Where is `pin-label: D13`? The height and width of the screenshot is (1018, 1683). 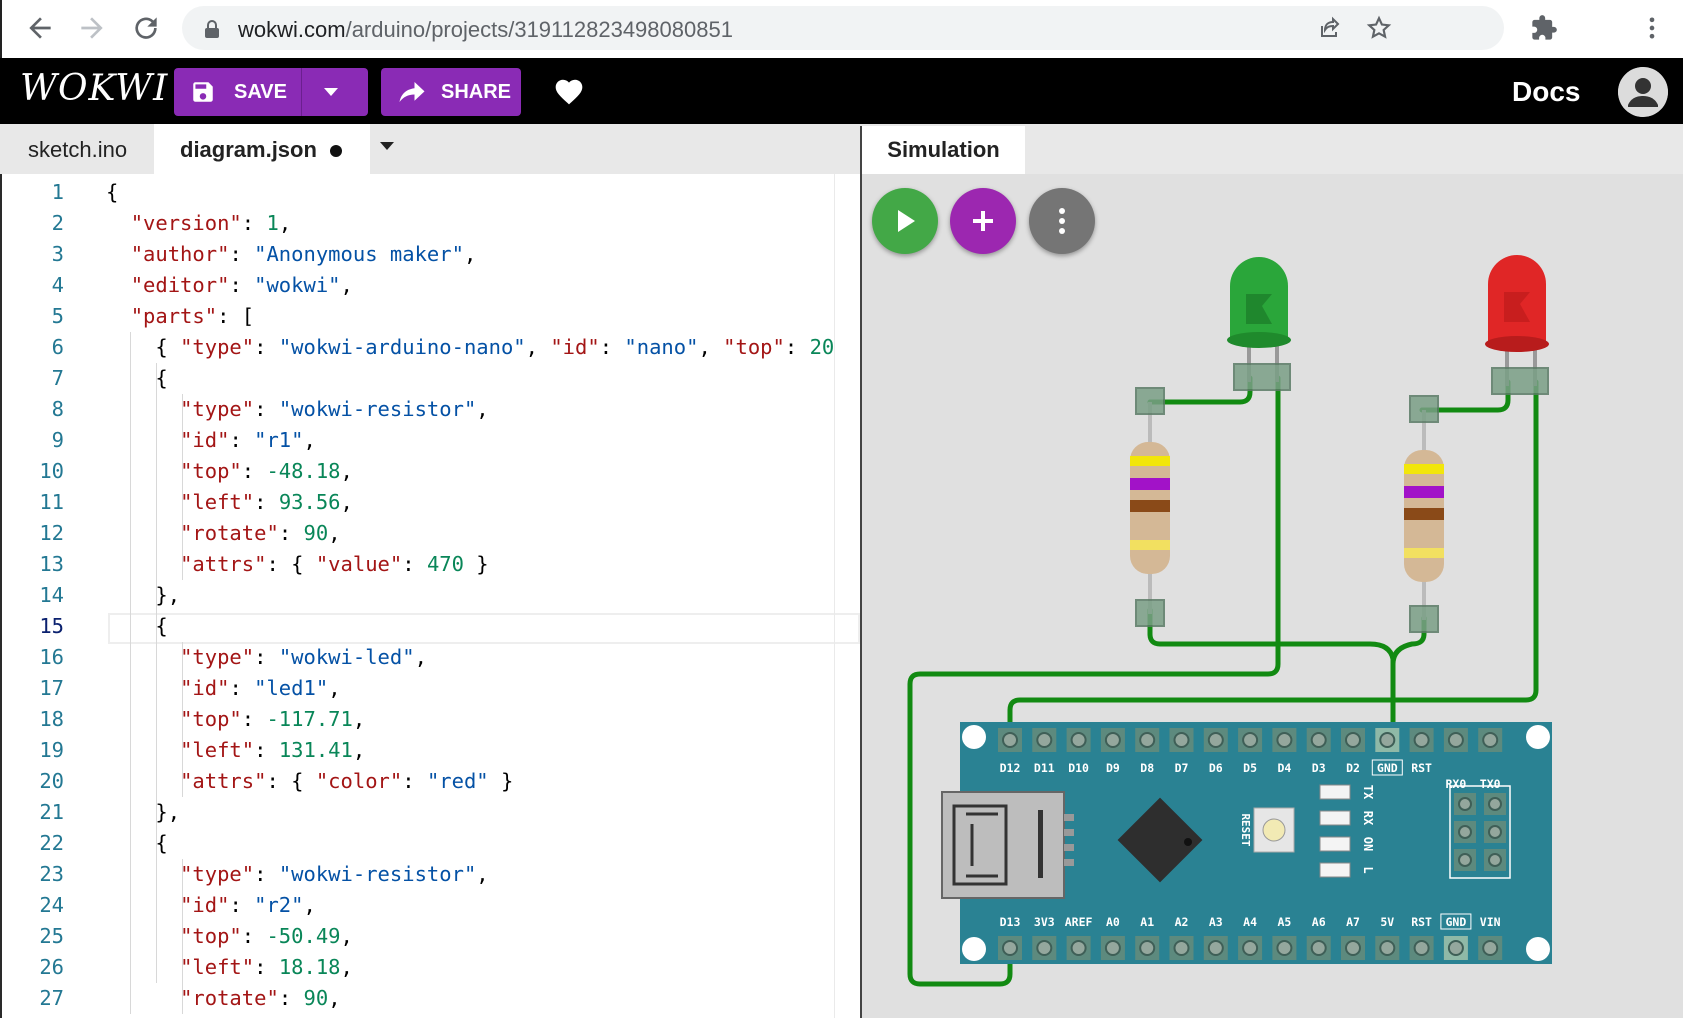 pin-label: D13 is located at coordinates (1010, 922).